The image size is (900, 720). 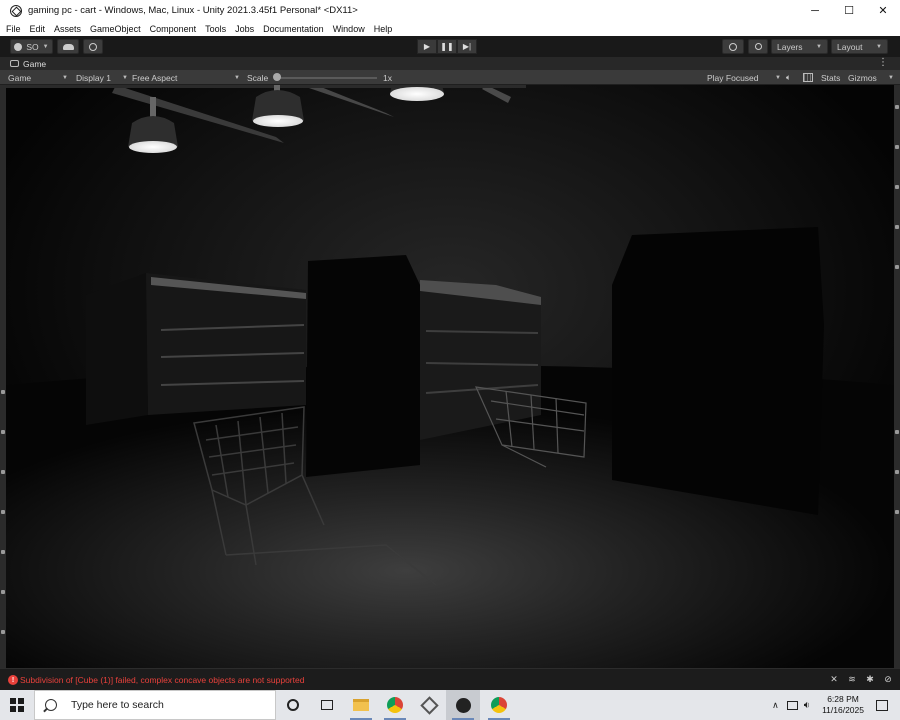 What do you see at coordinates (792, 705) in the screenshot?
I see `network-icon` at bounding box center [792, 705].